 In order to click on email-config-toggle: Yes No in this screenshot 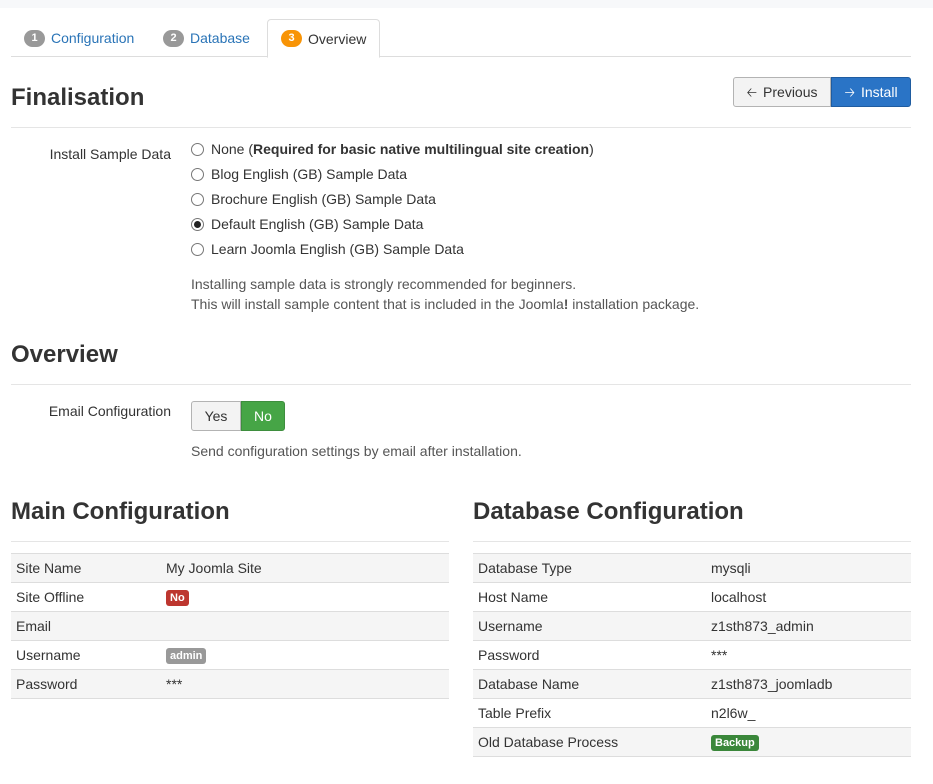, I will do `click(238, 416)`.